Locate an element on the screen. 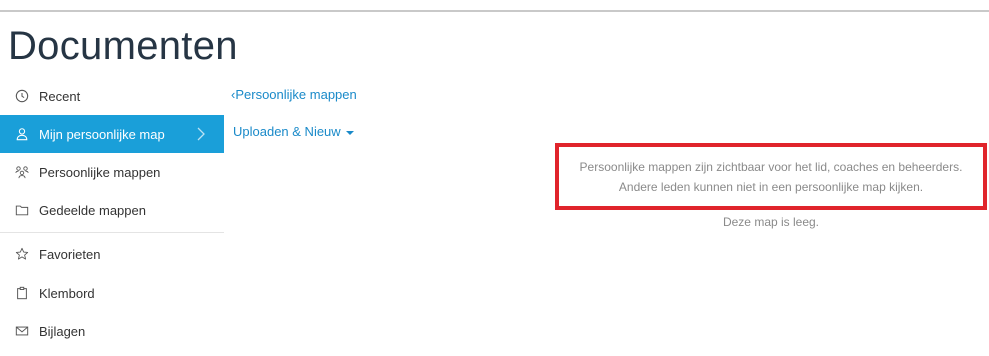 The image size is (989, 356). mail-icon is located at coordinates (22, 331).